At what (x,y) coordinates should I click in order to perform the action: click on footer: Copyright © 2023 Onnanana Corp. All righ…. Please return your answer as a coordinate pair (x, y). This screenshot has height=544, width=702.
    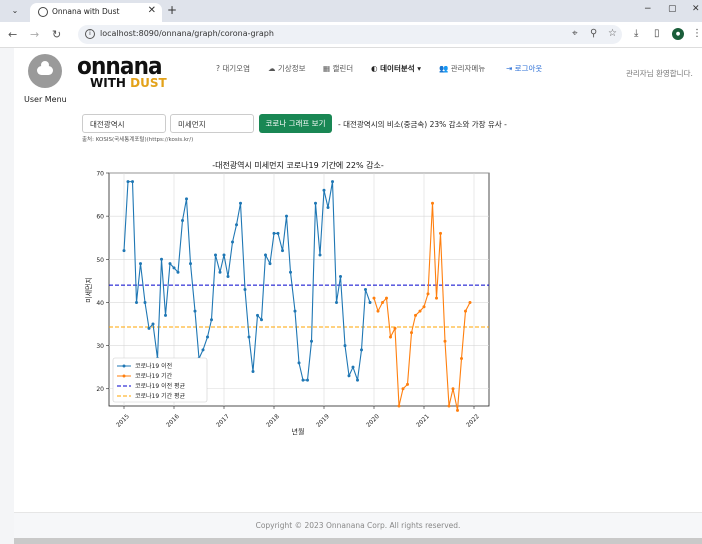
    Looking at the image, I should click on (358, 525).